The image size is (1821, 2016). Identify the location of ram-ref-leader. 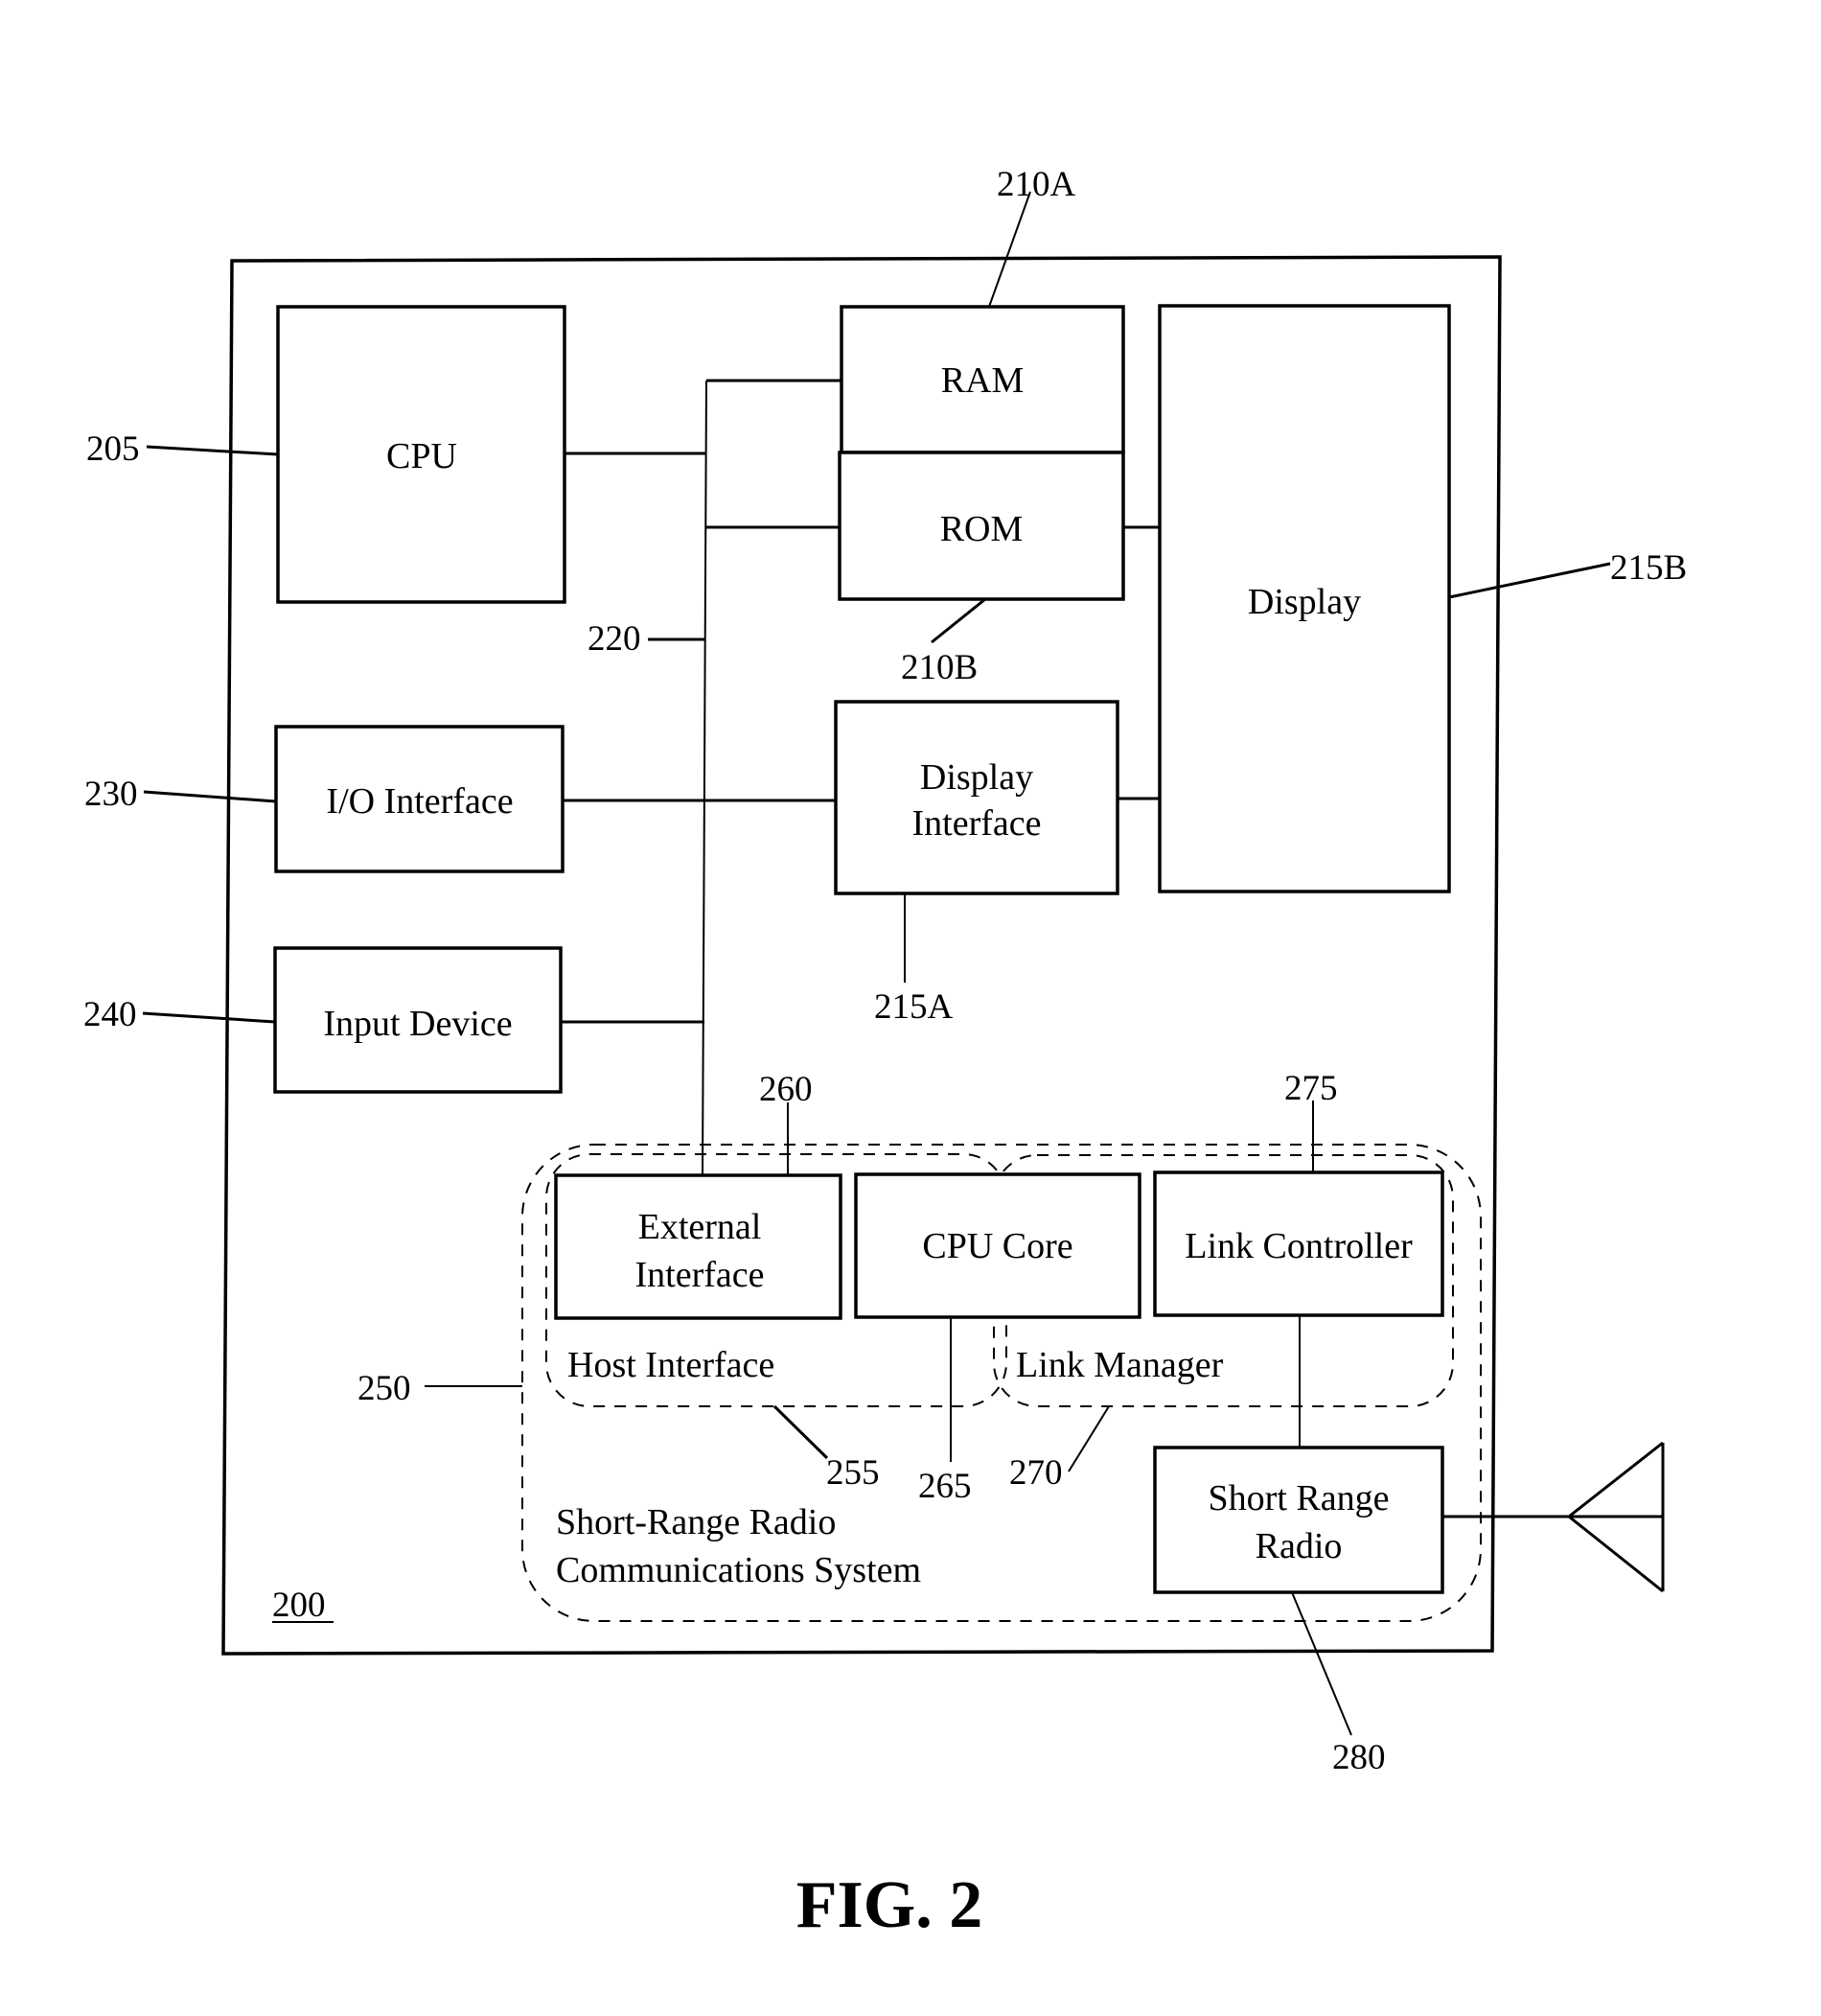
(1009, 249).